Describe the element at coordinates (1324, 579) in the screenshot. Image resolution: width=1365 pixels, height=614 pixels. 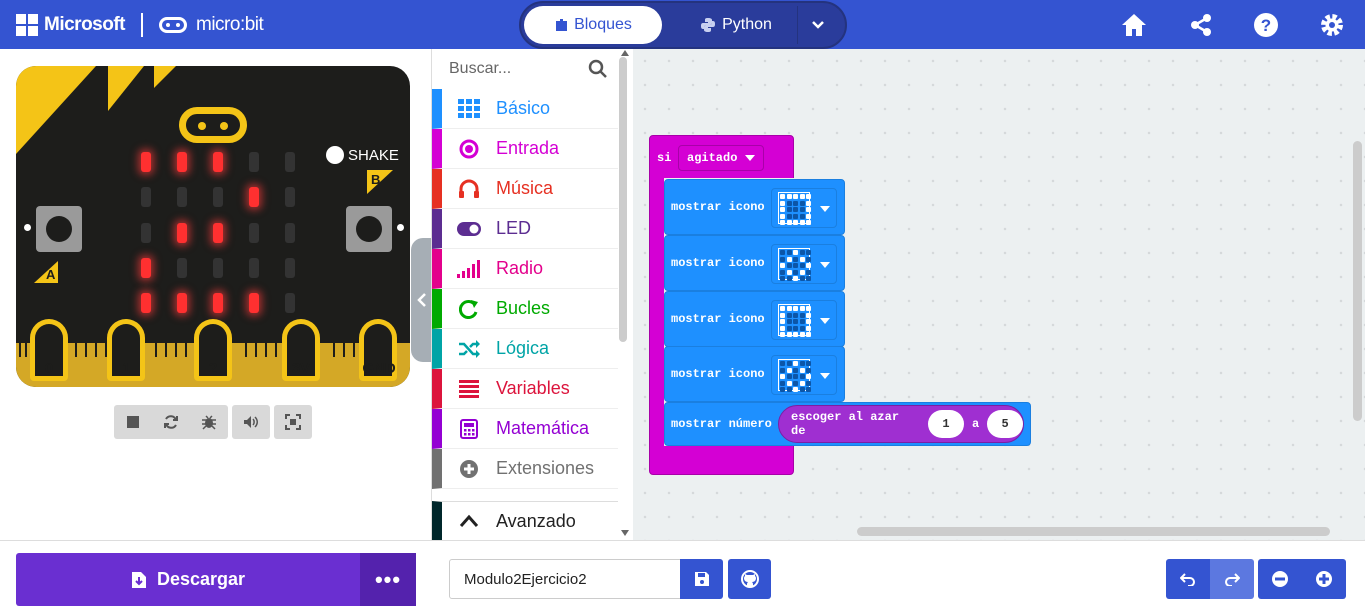
I see `zoom-in-button` at that location.